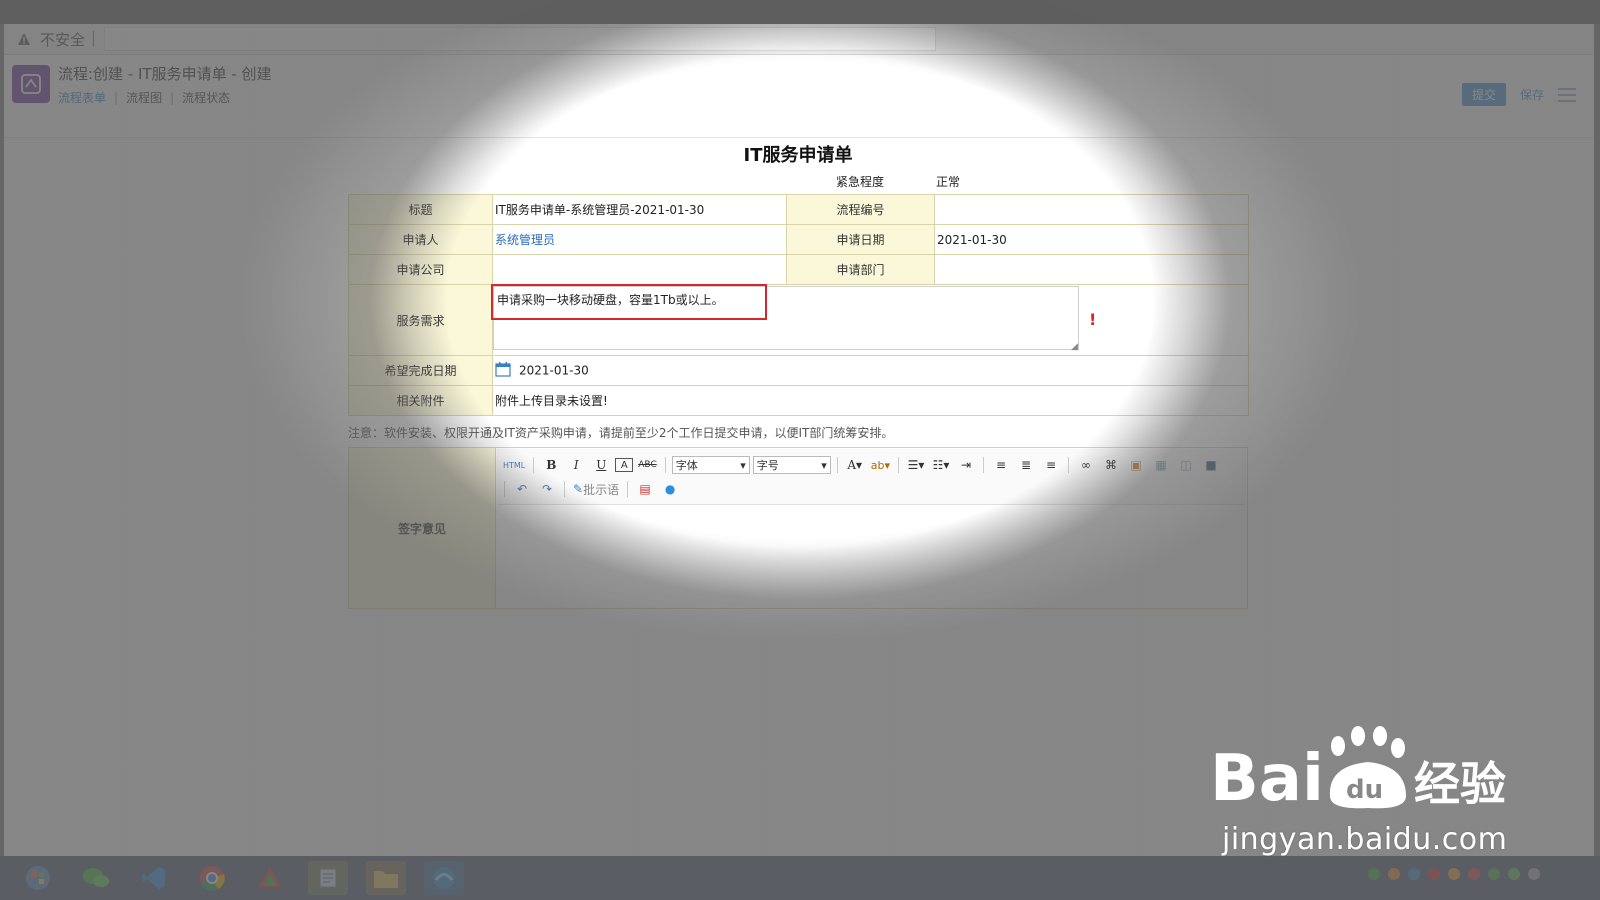  I want to click on image-icon: ▣, so click(1136, 465).